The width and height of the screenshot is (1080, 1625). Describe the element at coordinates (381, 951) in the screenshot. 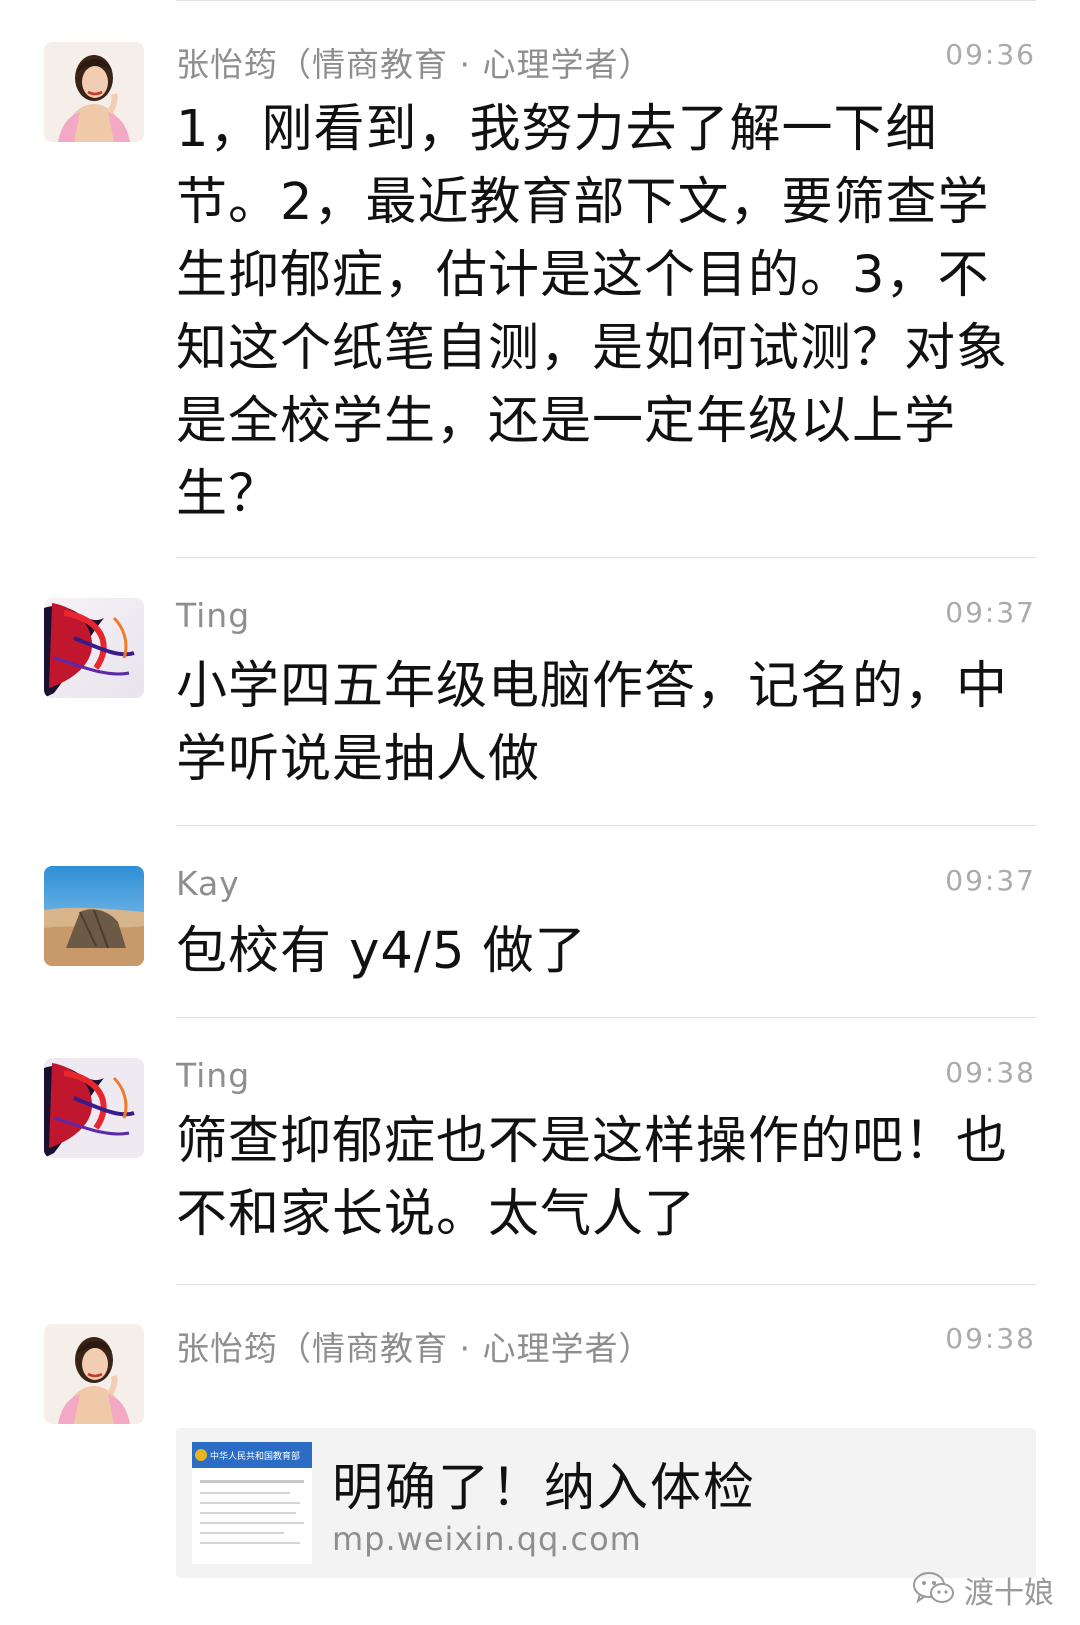

I see `message-text: 包校有 y4/5 做了` at that location.